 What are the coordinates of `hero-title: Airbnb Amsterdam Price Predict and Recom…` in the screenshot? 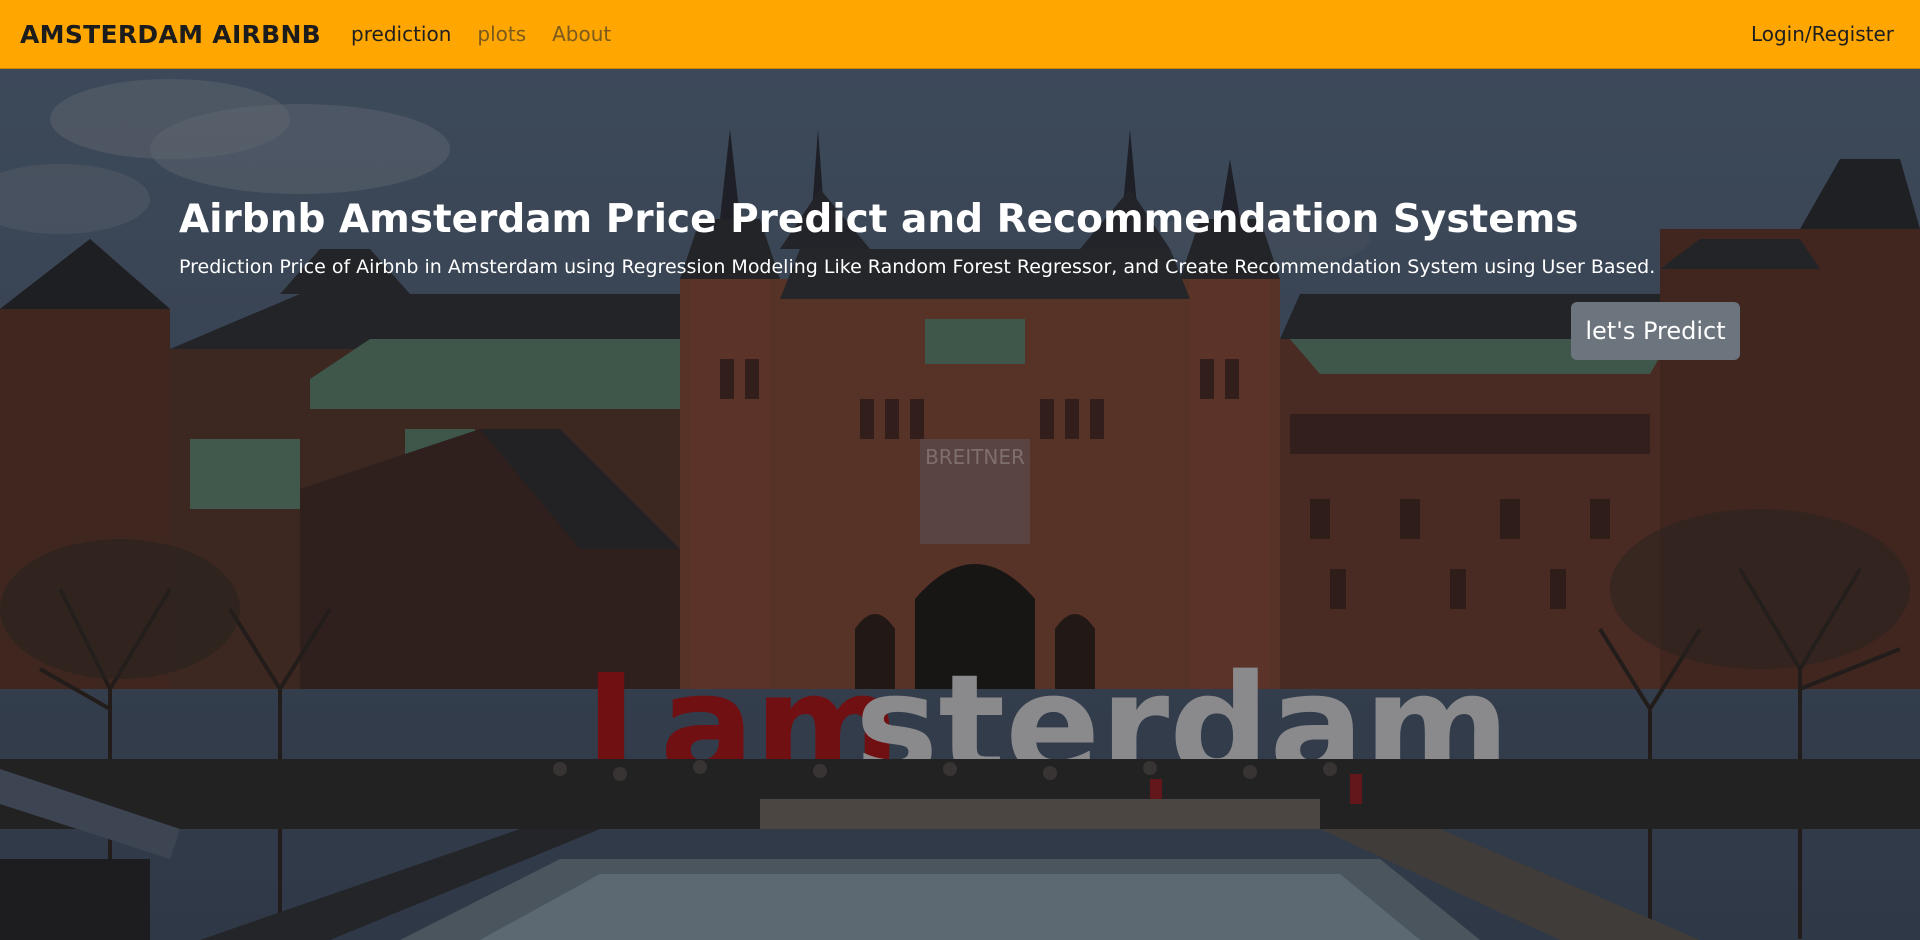 It's located at (879, 219).